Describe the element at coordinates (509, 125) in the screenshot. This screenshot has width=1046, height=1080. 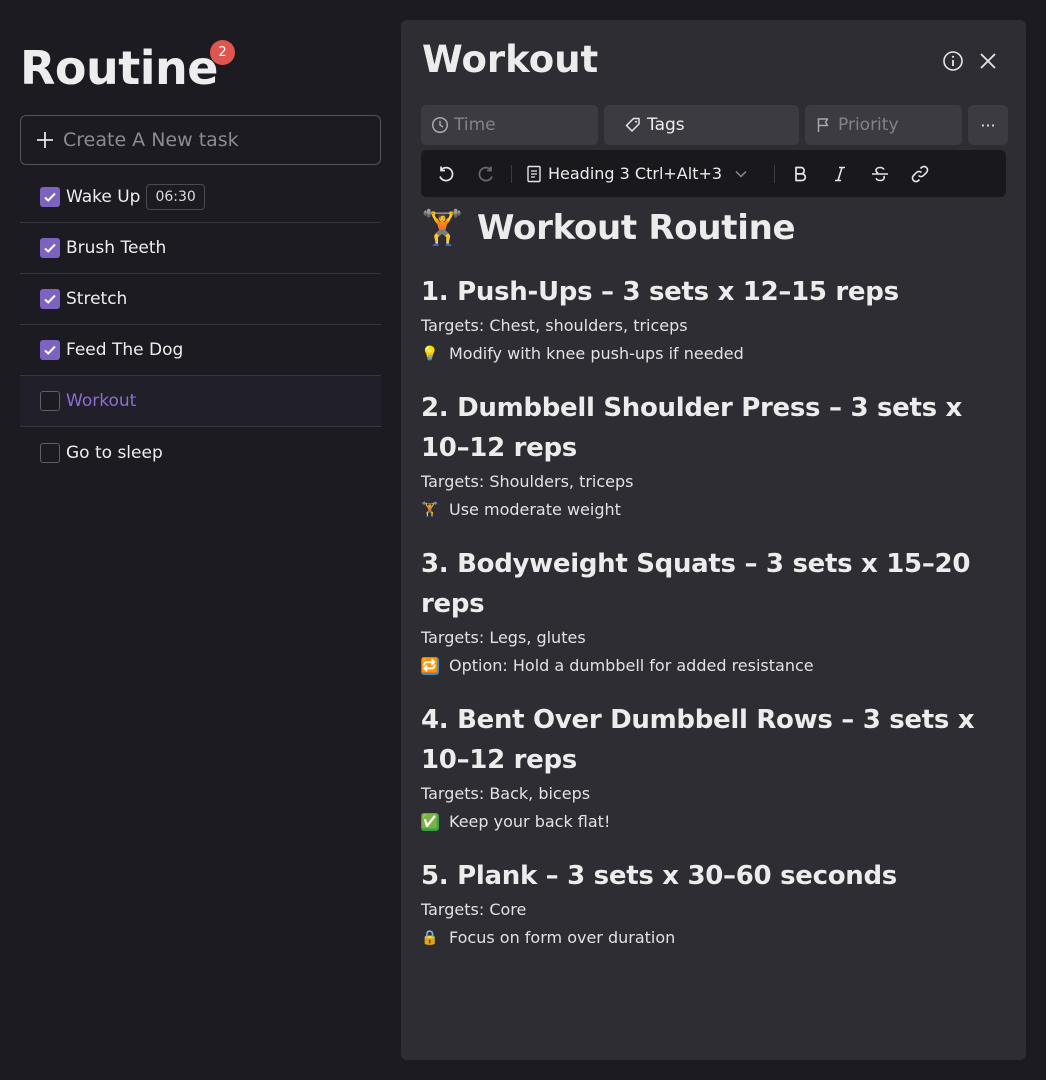
I see `time-property-button: Time` at that location.